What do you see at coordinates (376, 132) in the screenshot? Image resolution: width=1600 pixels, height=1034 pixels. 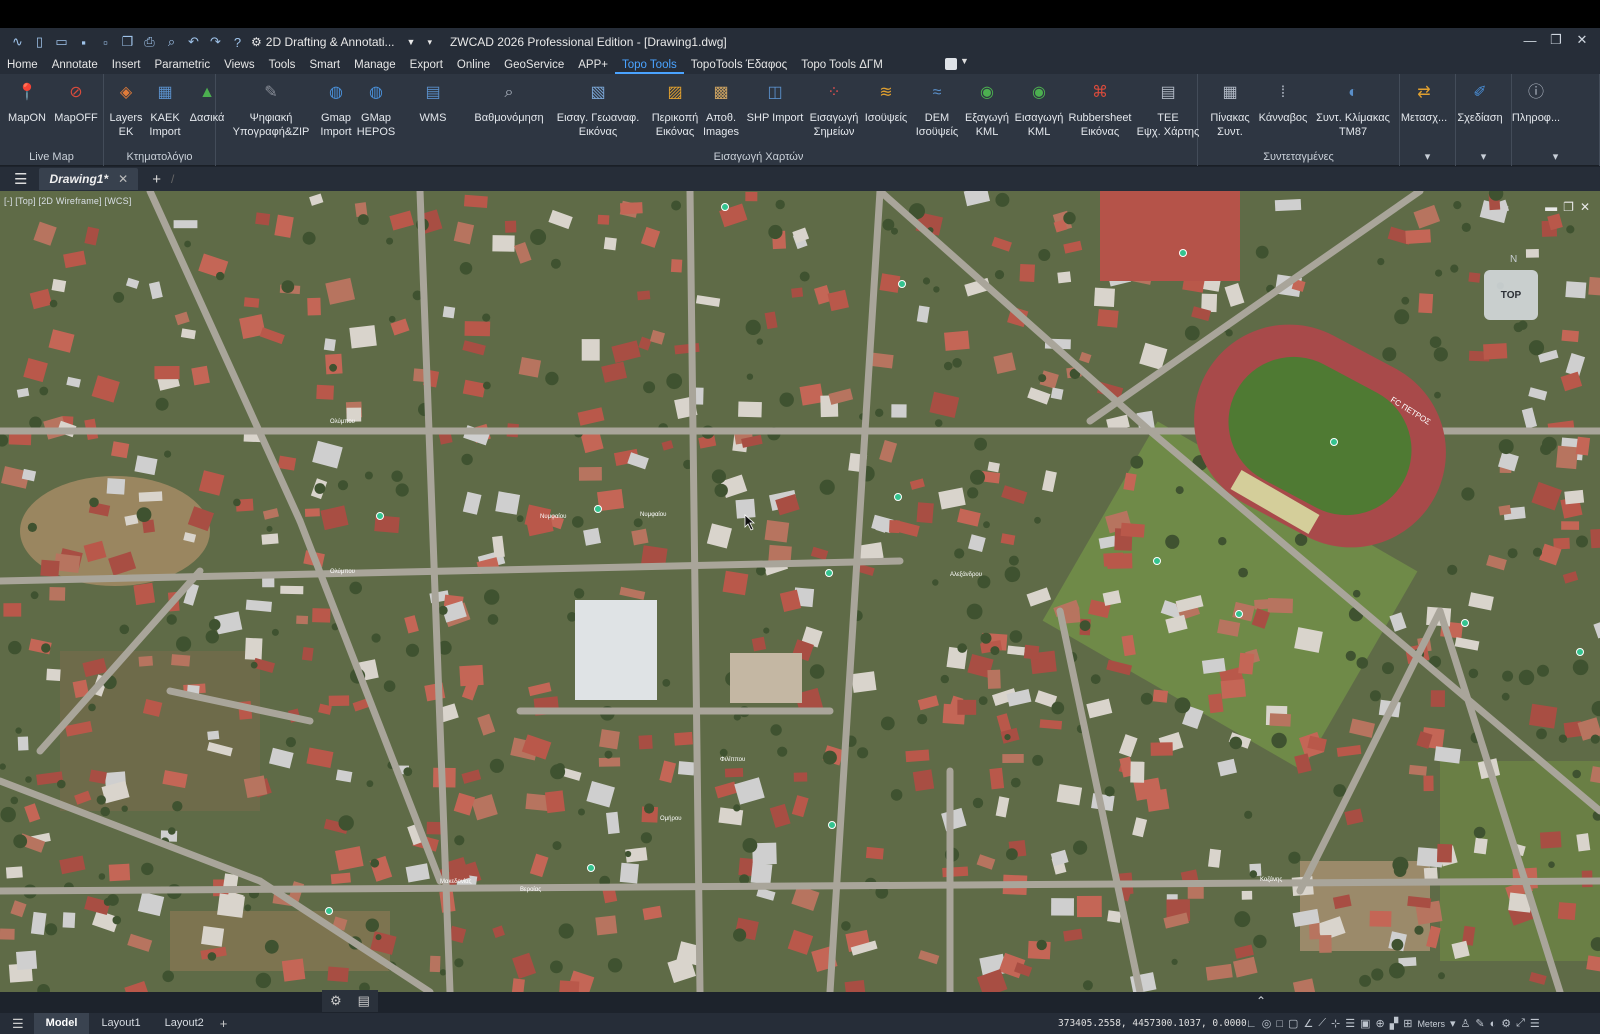 I see `ribbon-button-sublabel: HEPOS` at bounding box center [376, 132].